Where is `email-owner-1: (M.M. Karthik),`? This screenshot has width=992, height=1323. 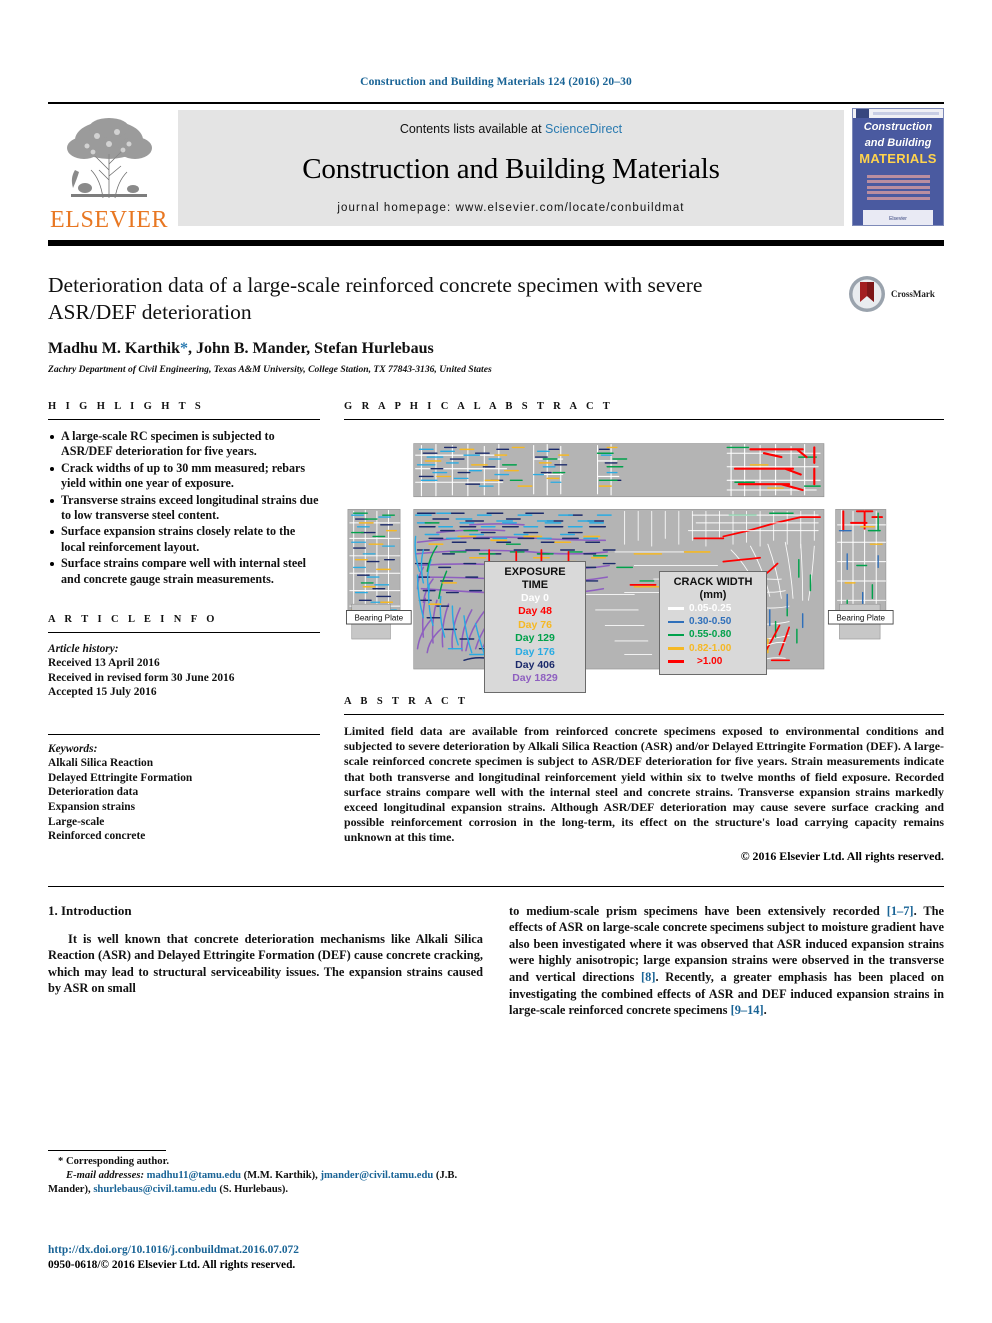
email-owner-1: (M.M. Karthik), is located at coordinates (280, 1175).